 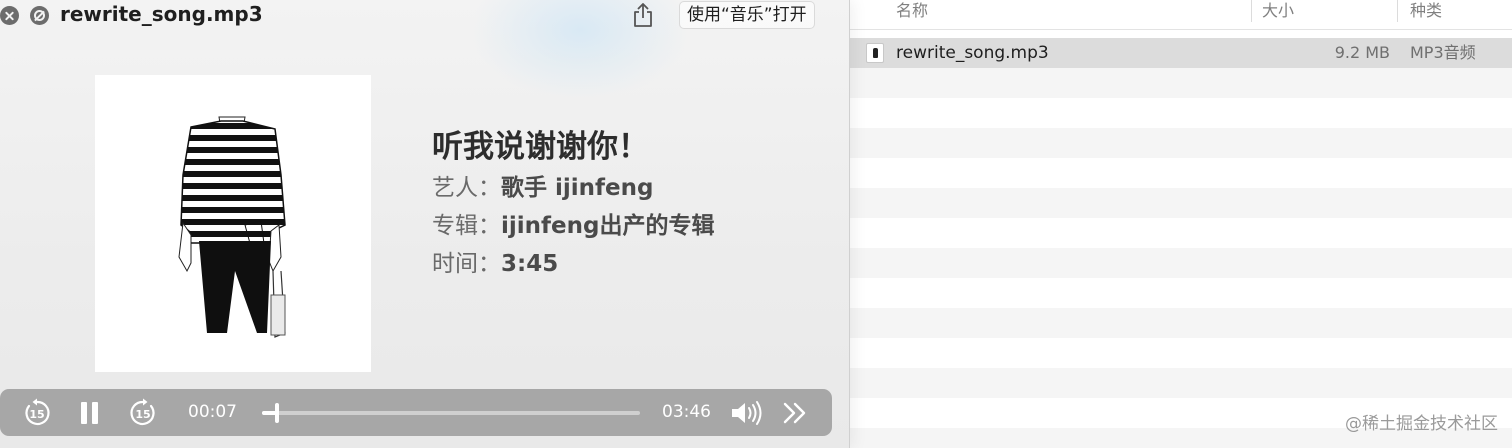 I want to click on skip-back-seconds: 15, so click(x=36, y=414).